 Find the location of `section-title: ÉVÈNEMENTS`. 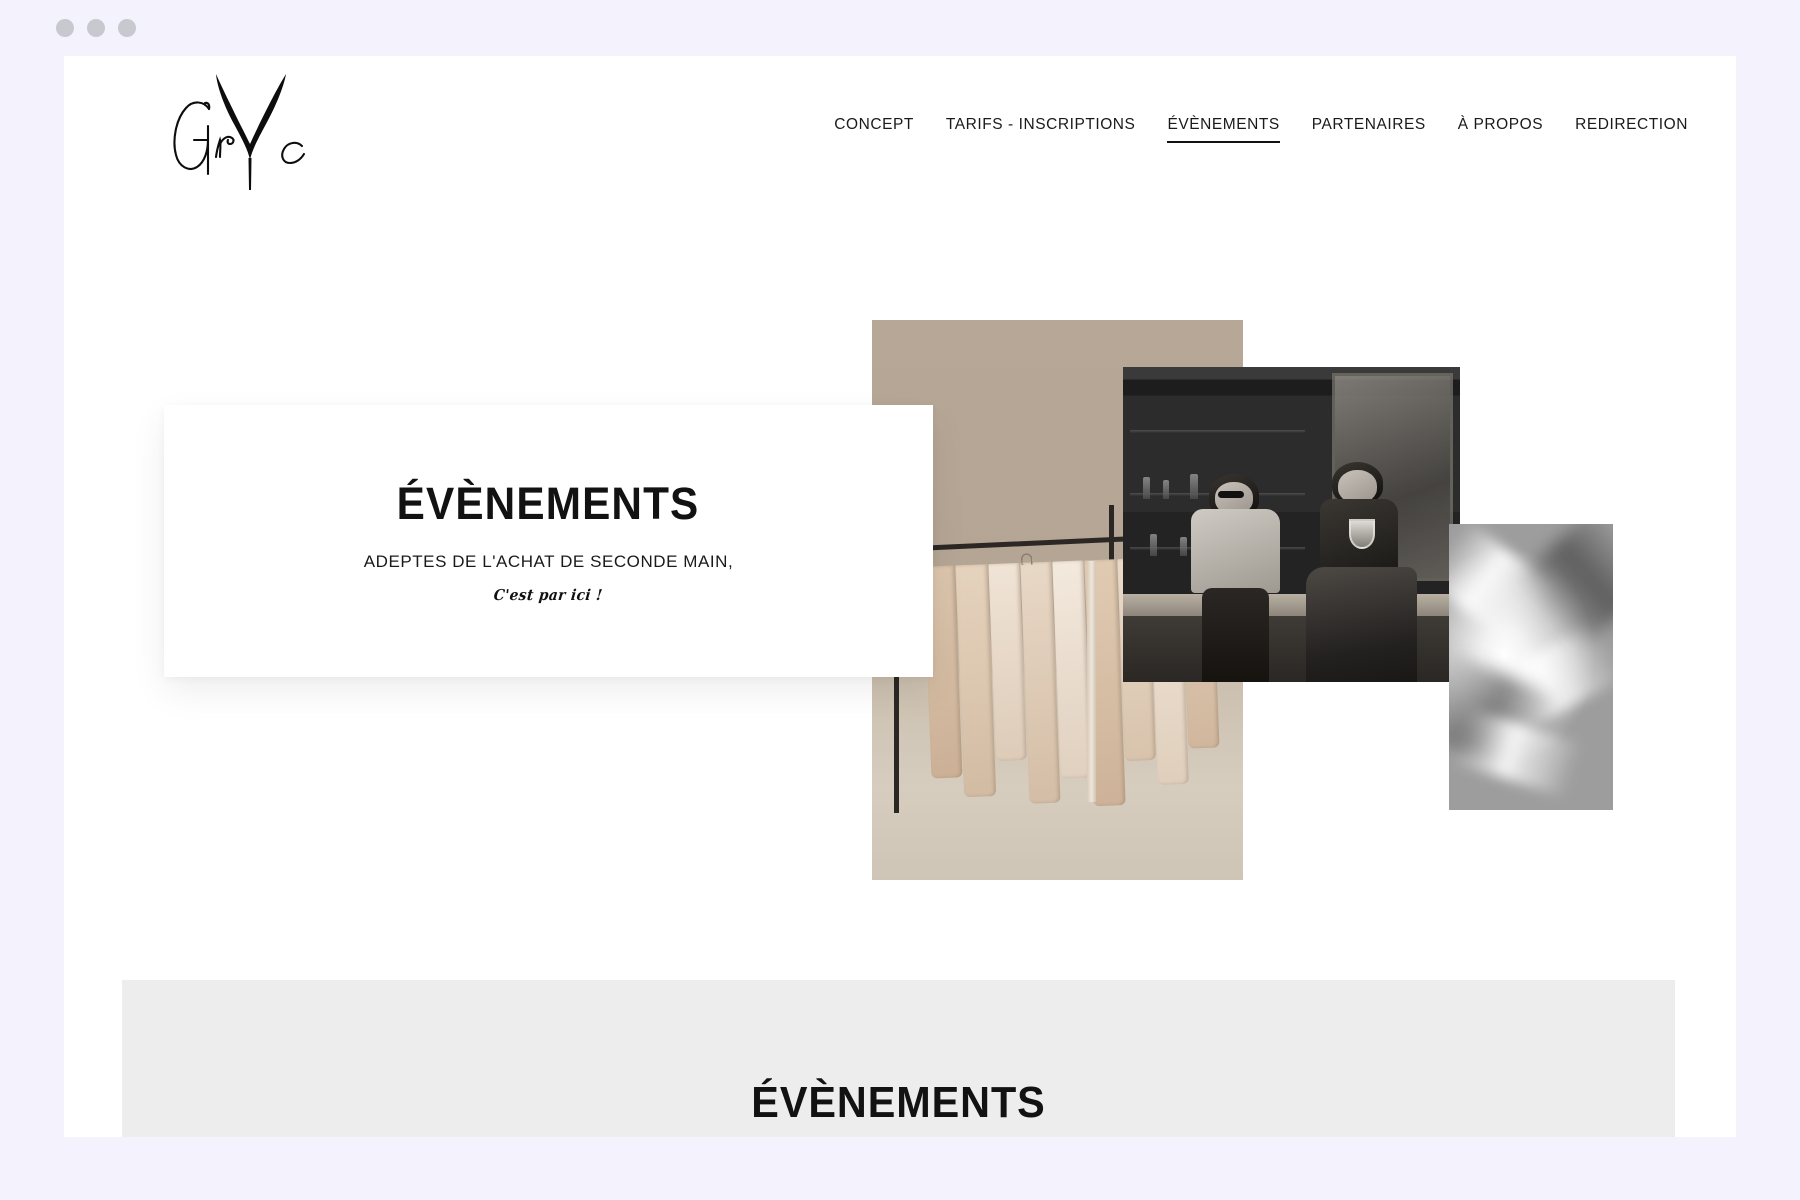

section-title: ÉVÈNEMENTS is located at coordinates (898, 1102).